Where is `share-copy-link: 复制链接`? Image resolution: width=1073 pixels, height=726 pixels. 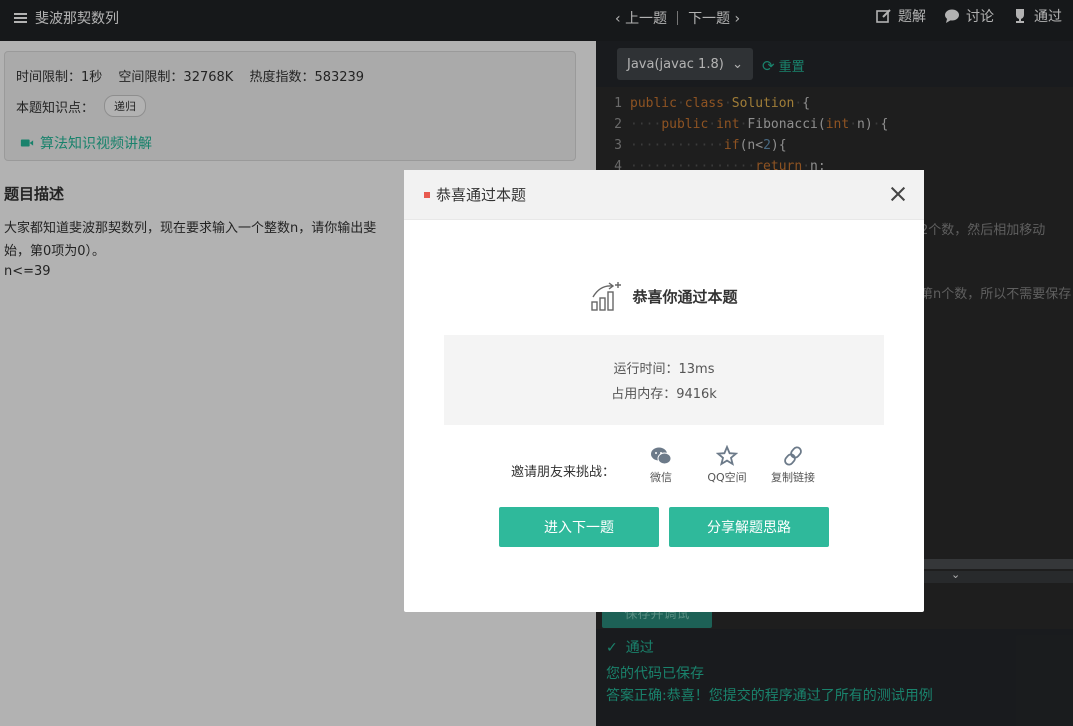 share-copy-link: 复制链接 is located at coordinates (793, 465).